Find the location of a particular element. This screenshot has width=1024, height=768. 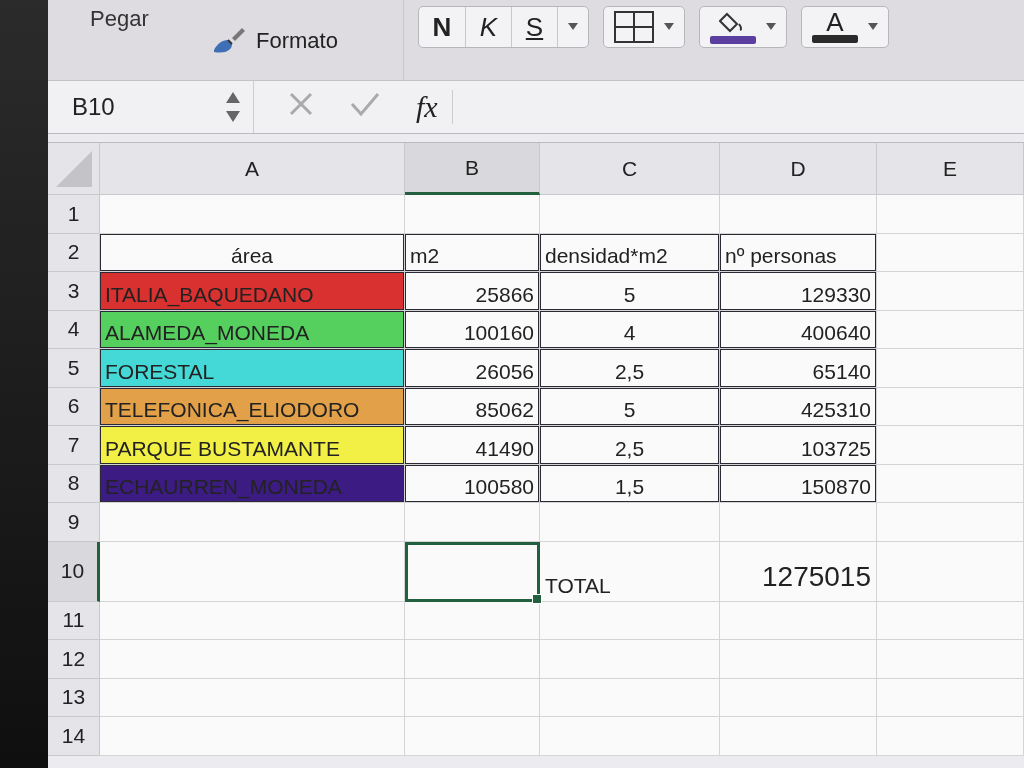

table-cell: FORESTAL is located at coordinates (252, 368).